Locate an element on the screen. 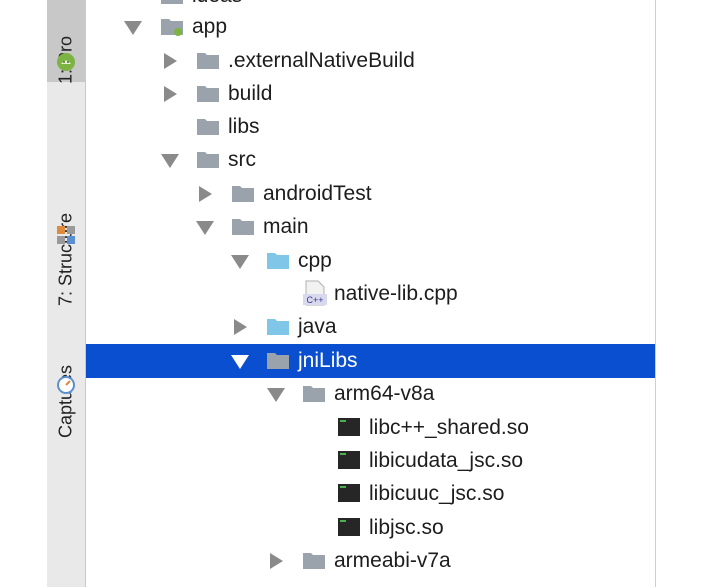 This screenshot has width=715, height=587. tree-row: libicudata_jsc.so is located at coordinates (370, 461).